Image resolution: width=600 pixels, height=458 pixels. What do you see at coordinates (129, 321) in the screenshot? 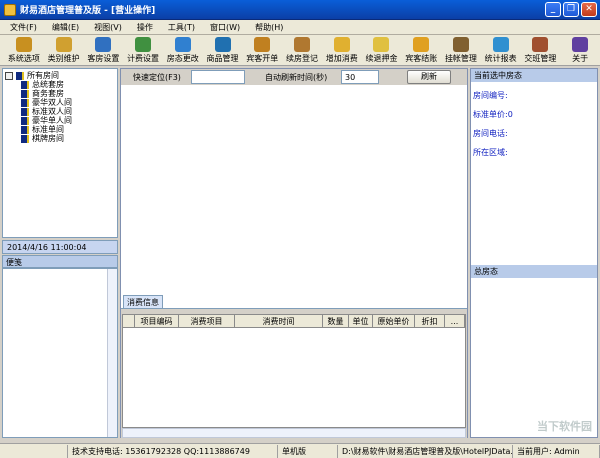
I see `row-indicator-col` at bounding box center [129, 321].